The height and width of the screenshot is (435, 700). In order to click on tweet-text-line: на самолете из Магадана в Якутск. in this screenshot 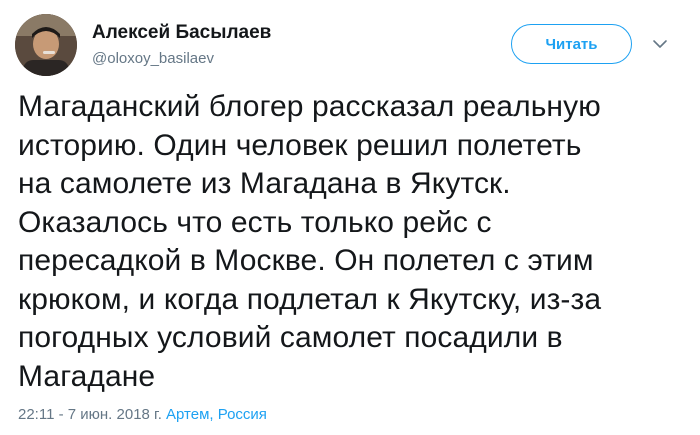, I will do `click(264, 183)`.